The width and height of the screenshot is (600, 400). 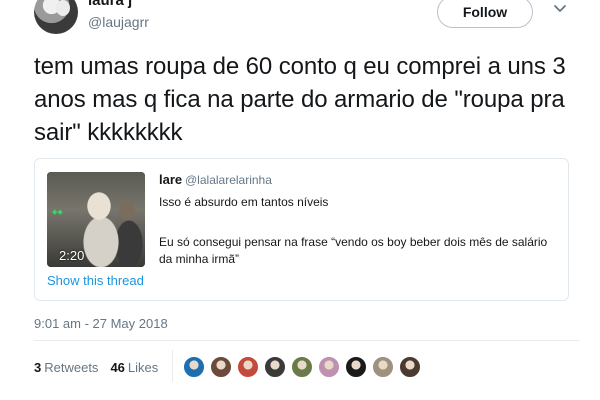 I want to click on show-thread-link: Show this thread, so click(x=95, y=280).